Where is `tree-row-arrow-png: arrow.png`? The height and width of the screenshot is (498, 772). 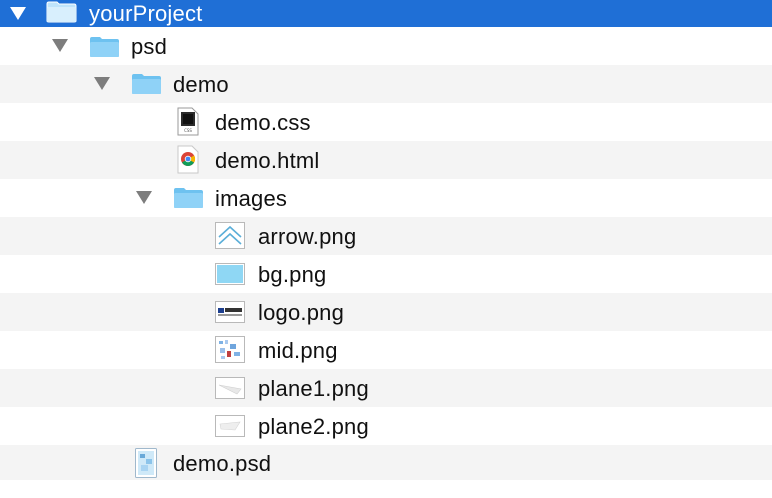 tree-row-arrow-png: arrow.png is located at coordinates (386, 236).